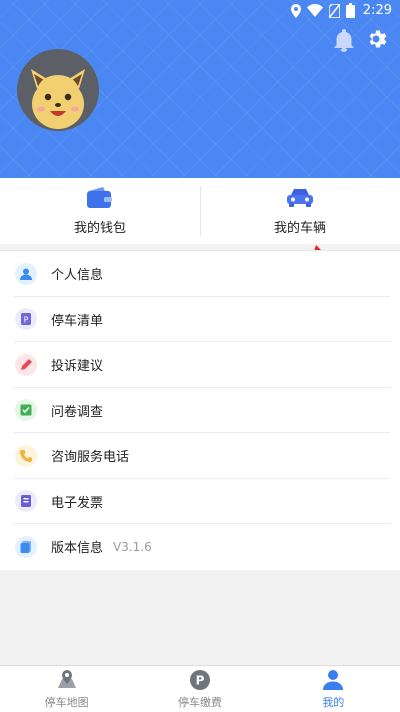  Describe the element at coordinates (90, 458) in the screenshot. I see `menu-label: 咨询服务电话` at that location.